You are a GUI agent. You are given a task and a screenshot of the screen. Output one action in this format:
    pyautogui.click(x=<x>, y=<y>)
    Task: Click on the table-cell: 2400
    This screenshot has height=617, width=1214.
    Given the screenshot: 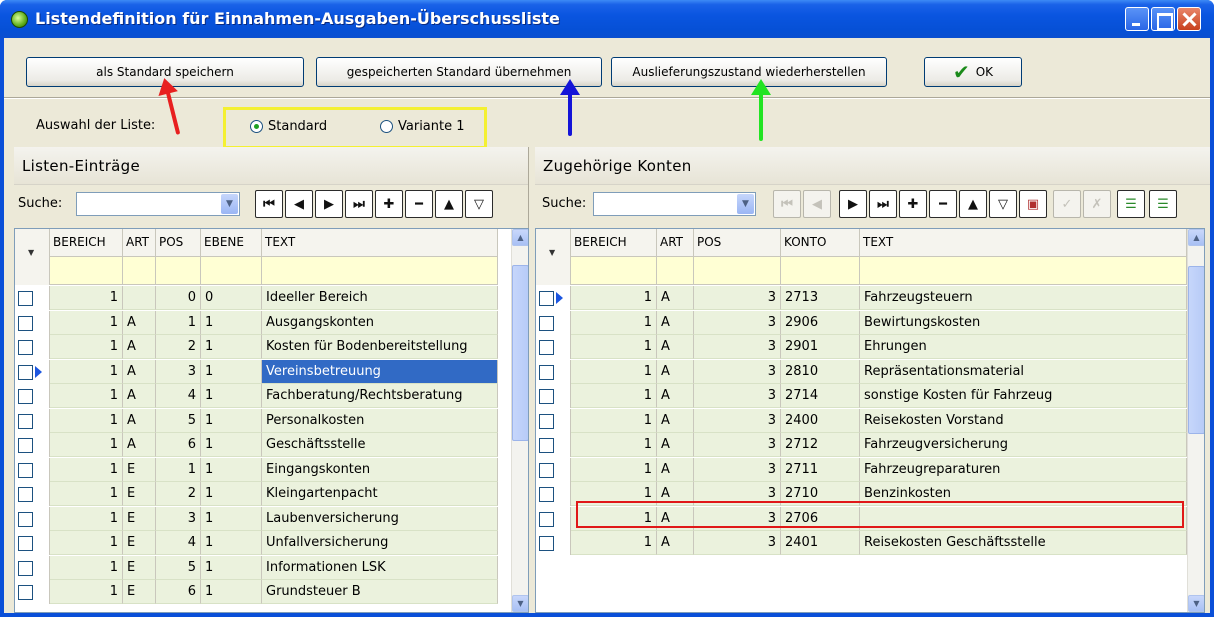 What is the action you would take?
    pyautogui.click(x=820, y=420)
    